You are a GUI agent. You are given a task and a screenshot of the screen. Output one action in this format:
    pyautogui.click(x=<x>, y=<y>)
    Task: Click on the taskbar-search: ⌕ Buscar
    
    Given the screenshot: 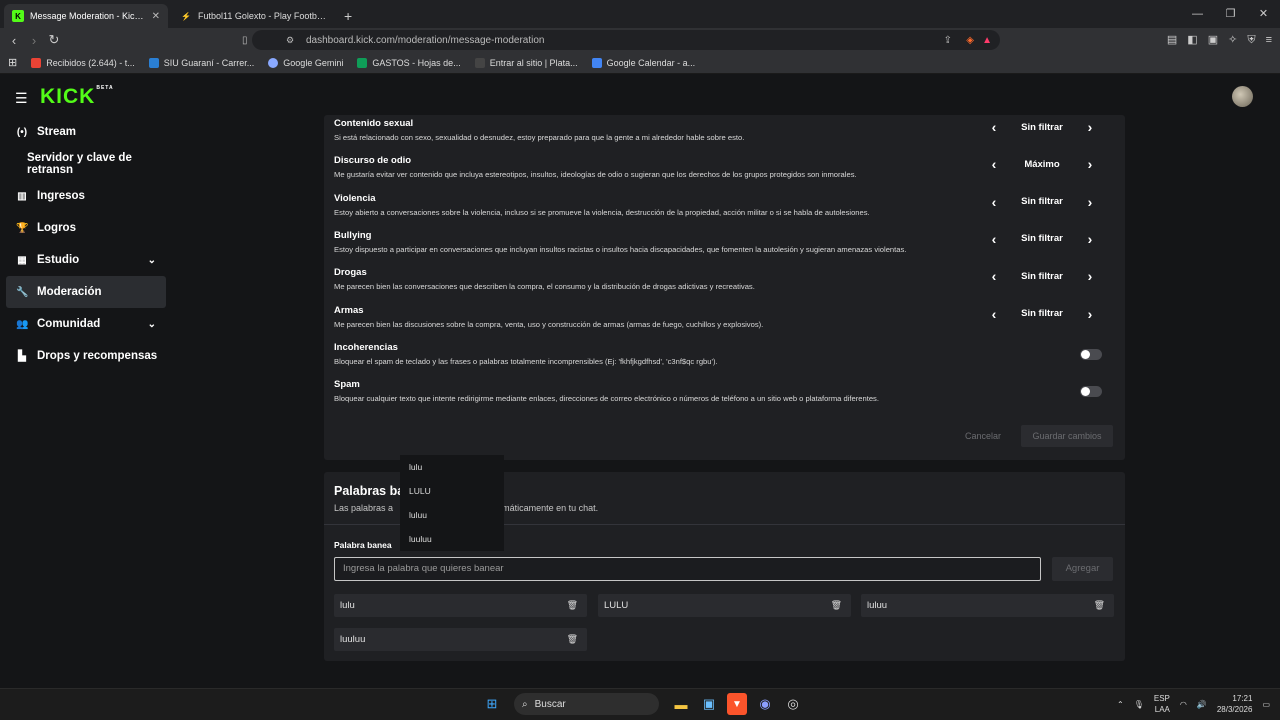 What is the action you would take?
    pyautogui.click(x=586, y=704)
    